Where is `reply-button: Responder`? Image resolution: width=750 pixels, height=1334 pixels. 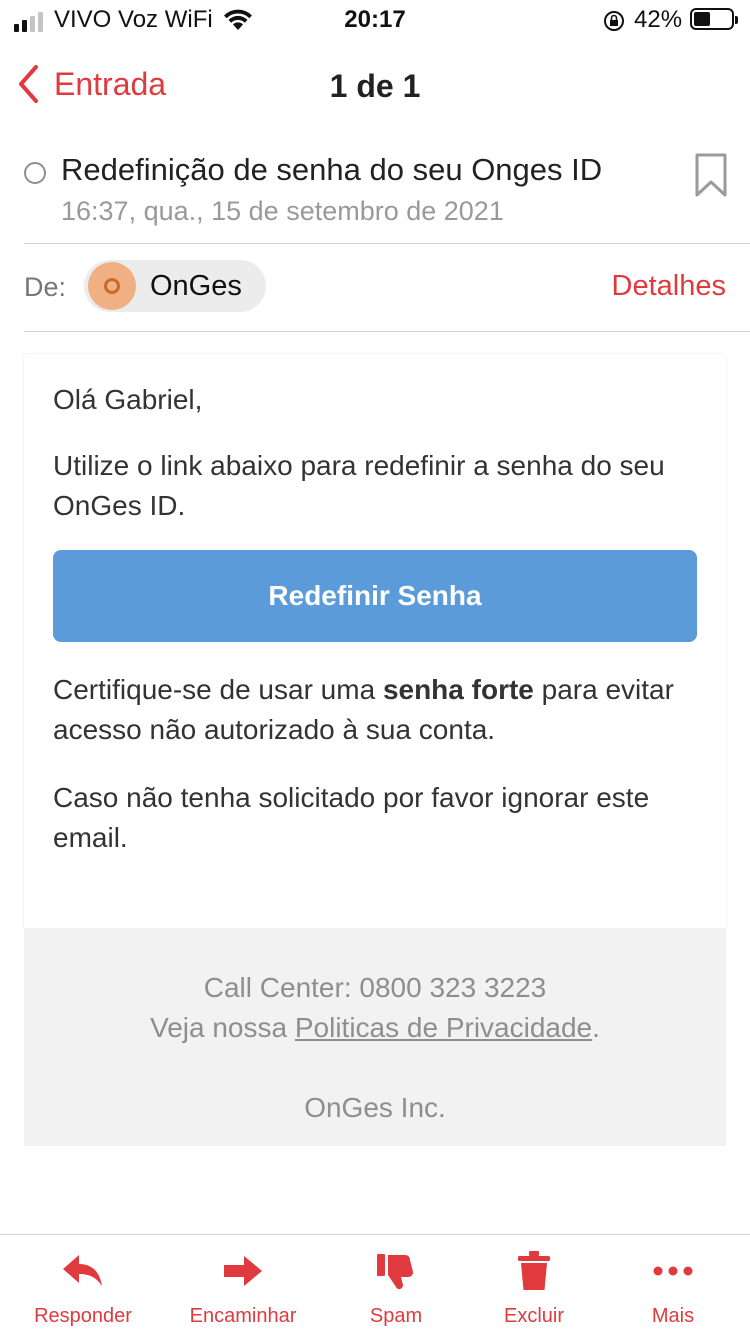
reply-button: Responder is located at coordinates (83, 1288).